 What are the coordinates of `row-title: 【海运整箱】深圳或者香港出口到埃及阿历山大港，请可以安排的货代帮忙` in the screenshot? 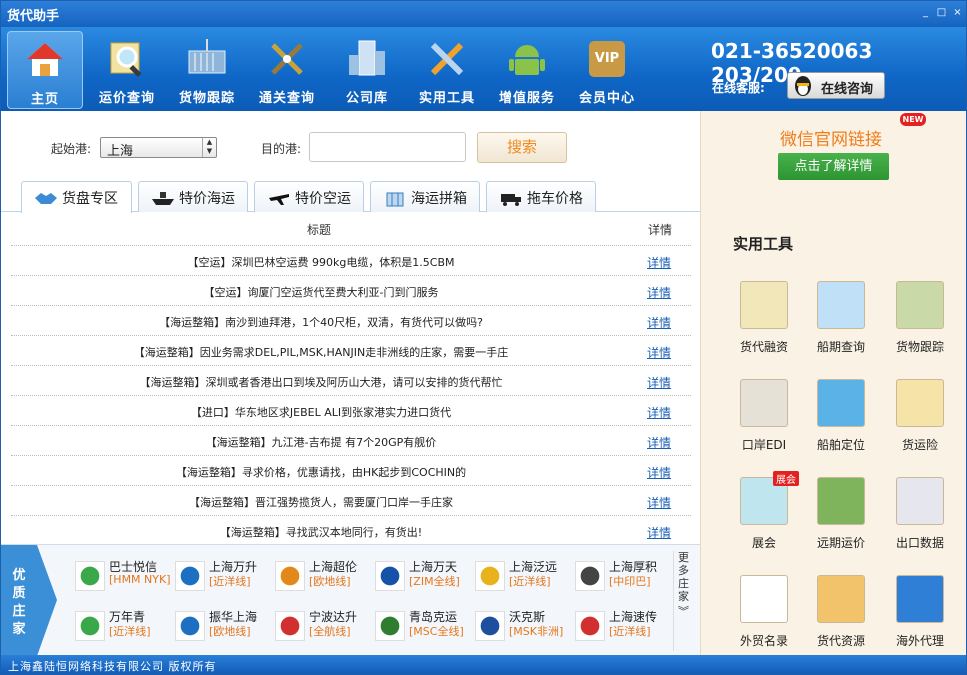 It's located at (321, 382).